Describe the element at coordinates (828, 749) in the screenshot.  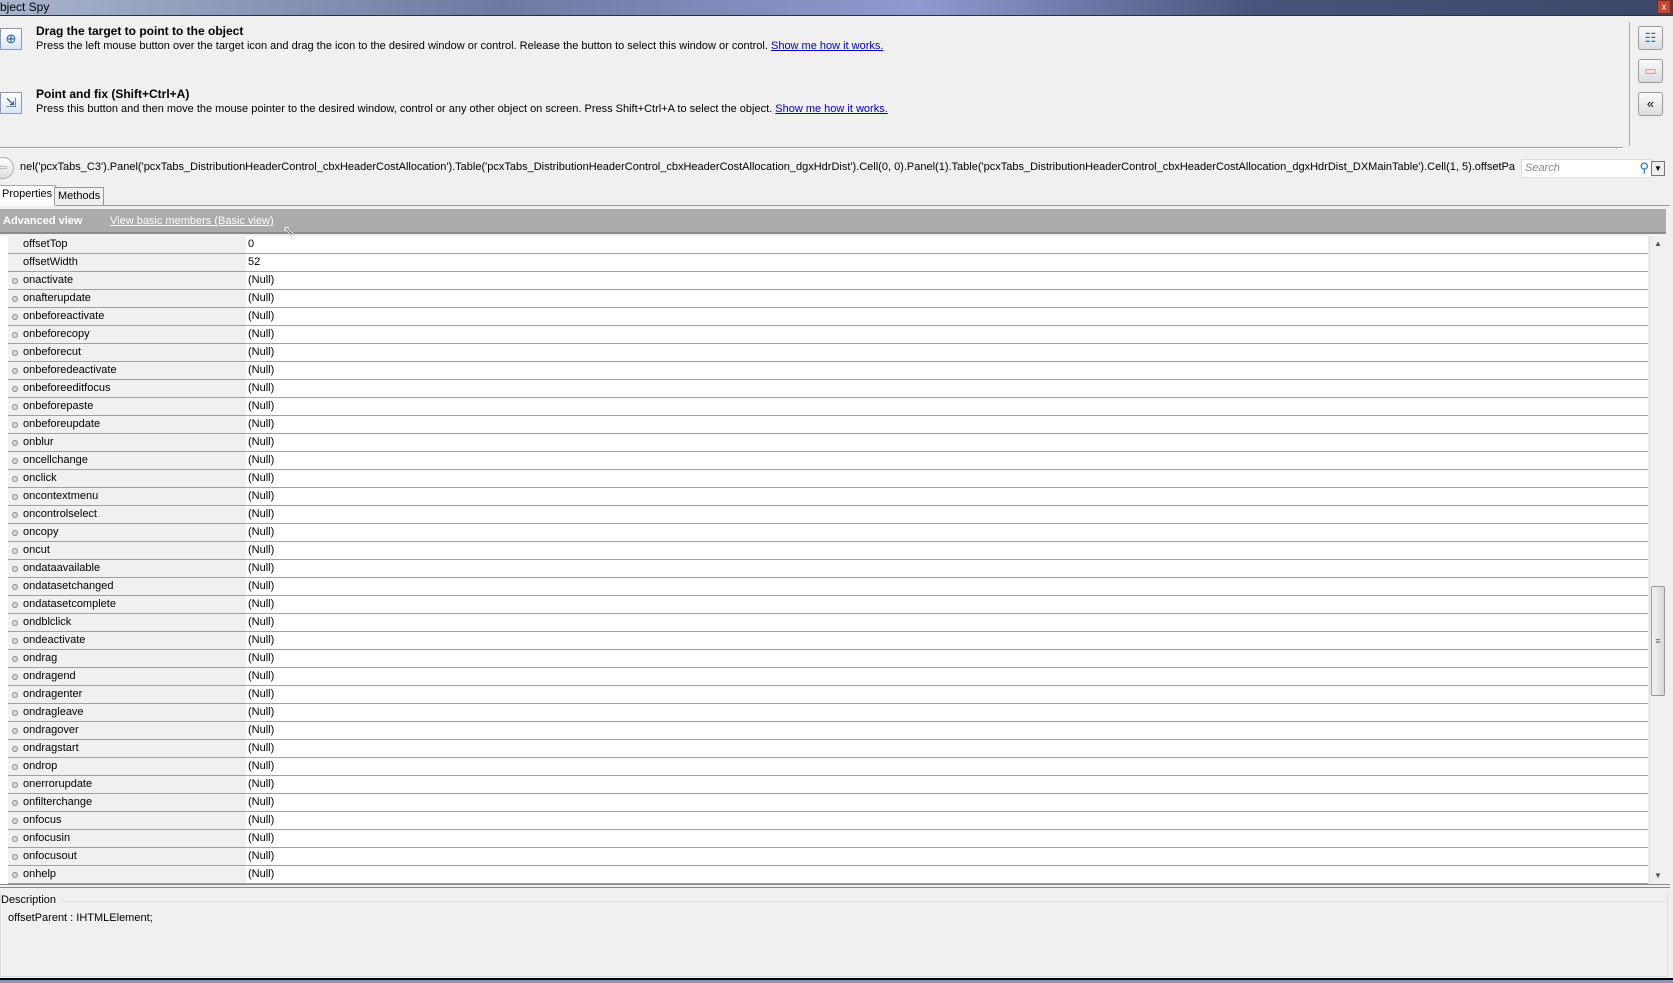
I see `property-row: ondragstart (Null)` at that location.